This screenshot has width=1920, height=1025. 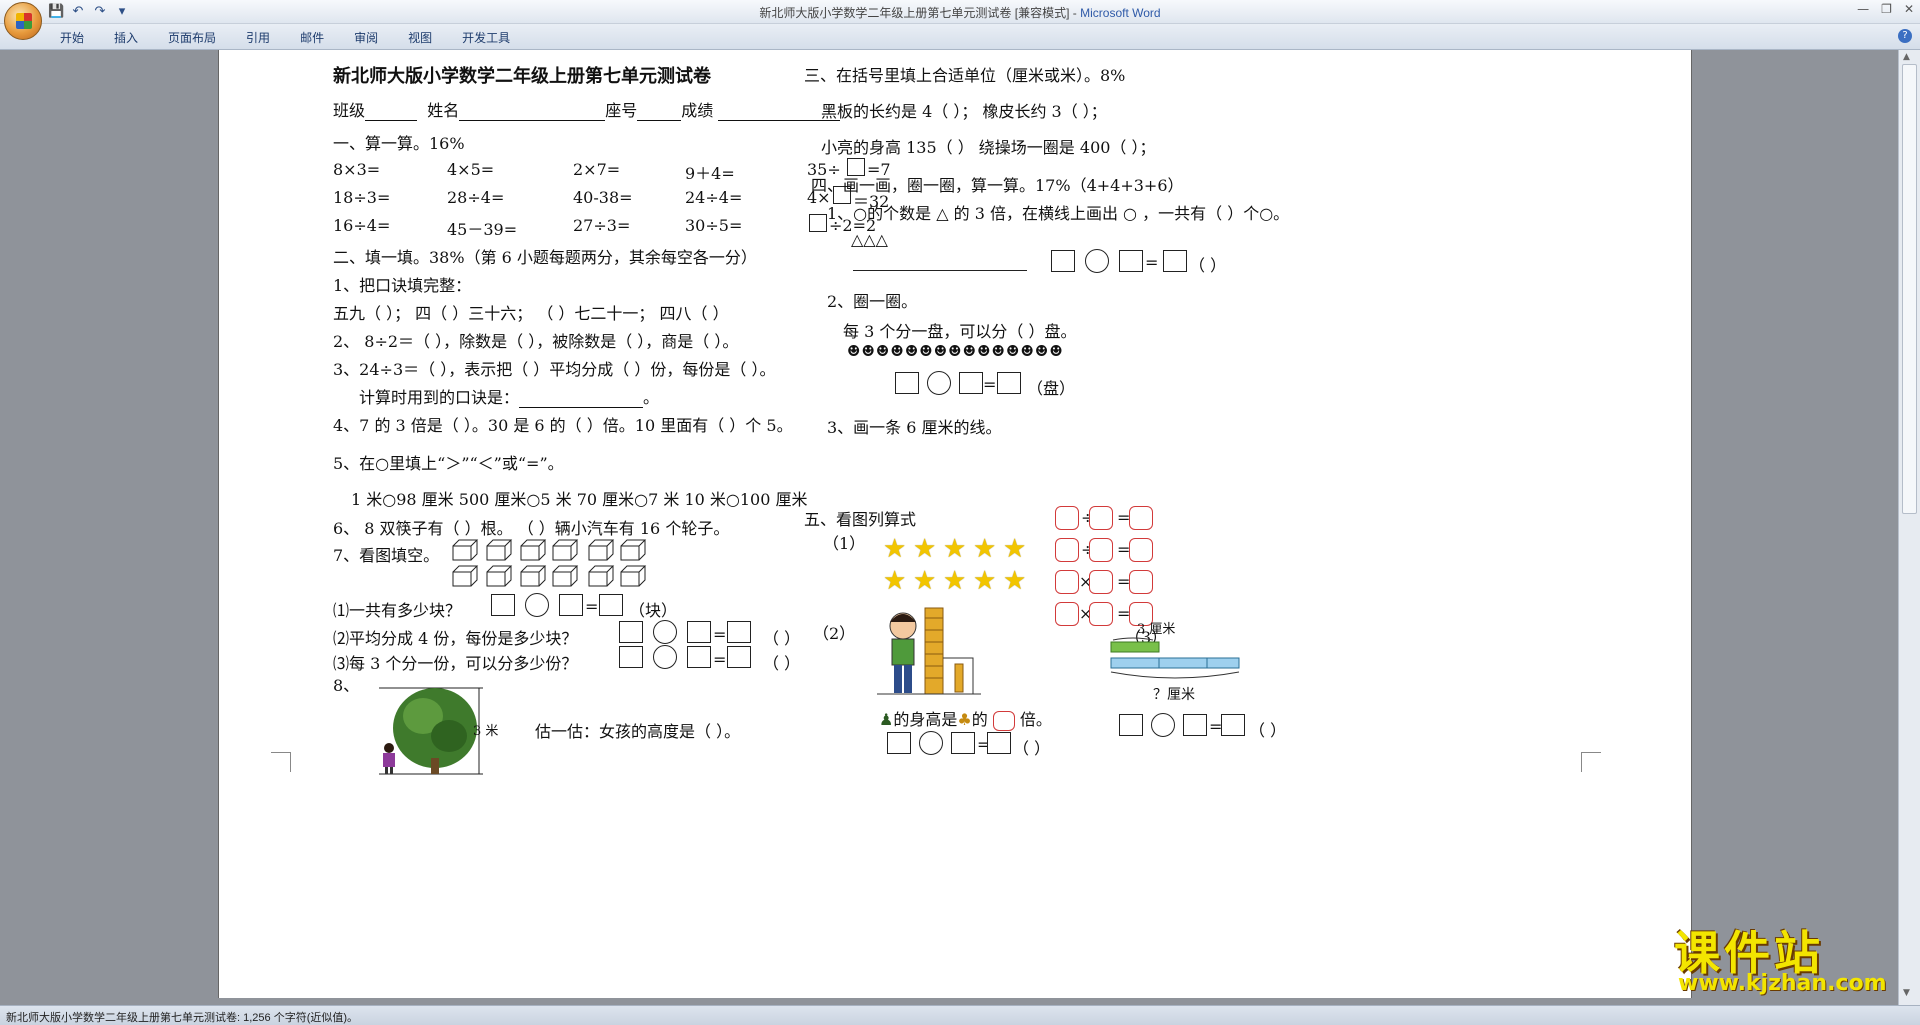 What do you see at coordinates (439, 397) in the screenshot?
I see `q2-3b-text: 计算时用到的口诀是：` at bounding box center [439, 397].